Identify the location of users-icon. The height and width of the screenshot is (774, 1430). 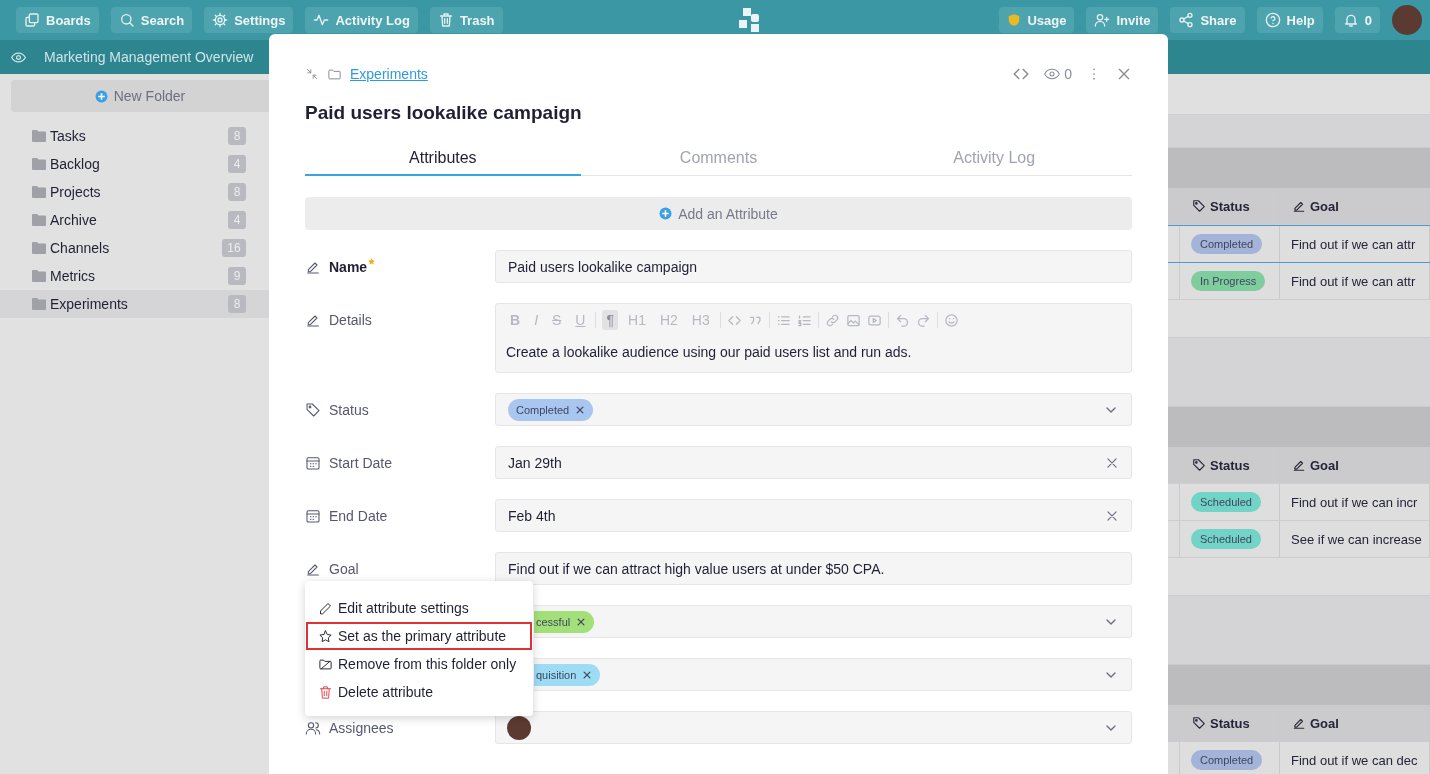
(313, 727).